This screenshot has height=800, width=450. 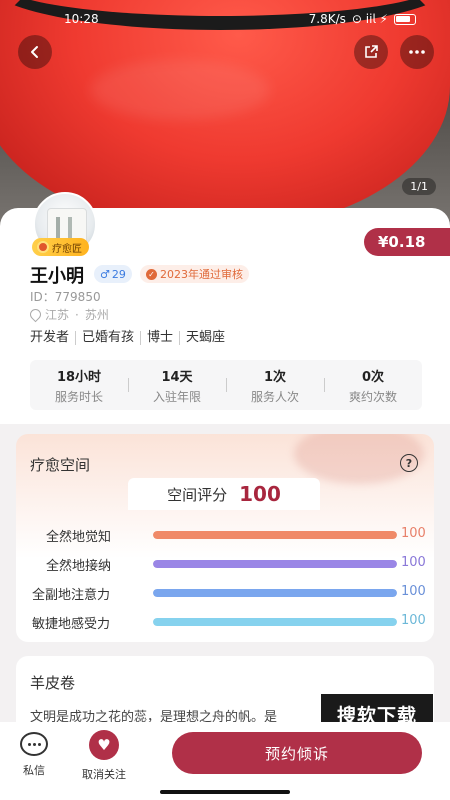 What do you see at coordinates (96, 315) in the screenshot?
I see `location-city: 苏州` at bounding box center [96, 315].